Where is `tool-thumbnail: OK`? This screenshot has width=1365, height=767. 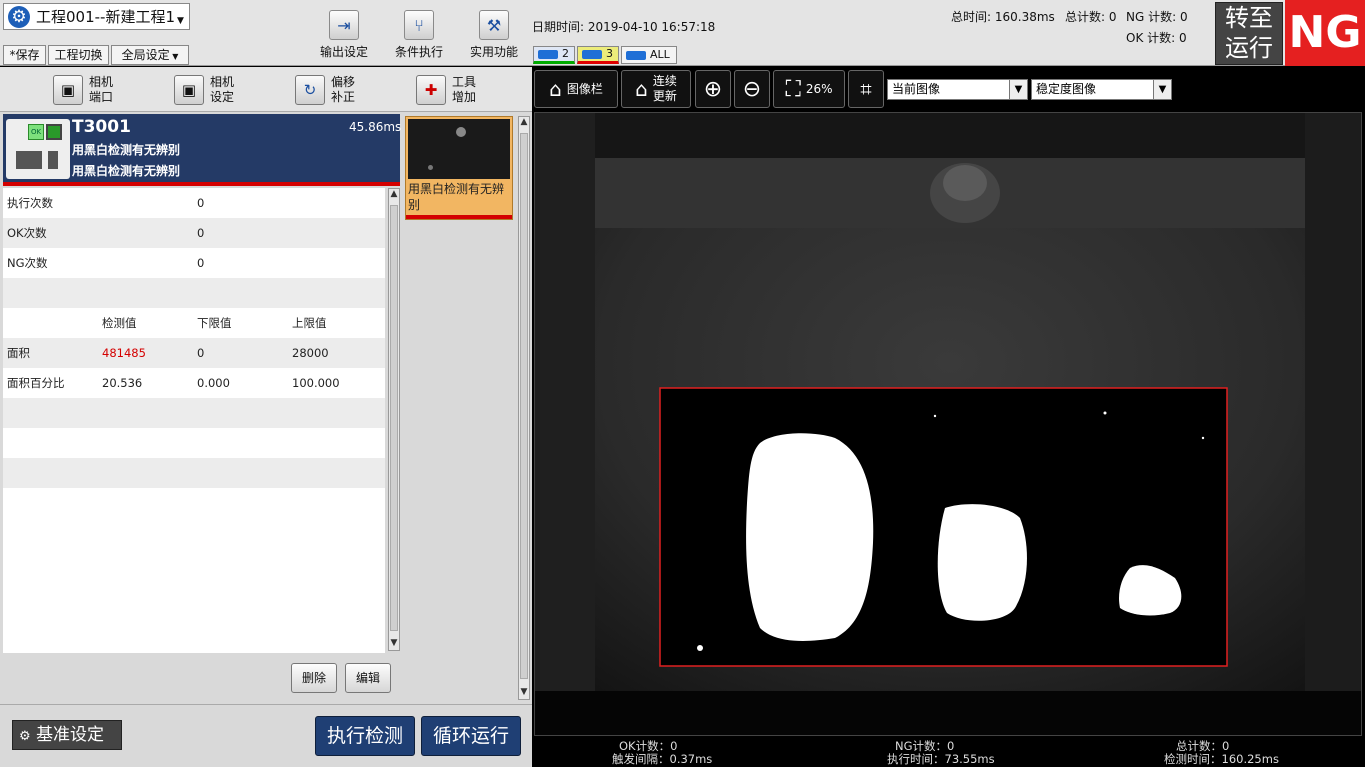 tool-thumbnail: OK is located at coordinates (38, 149).